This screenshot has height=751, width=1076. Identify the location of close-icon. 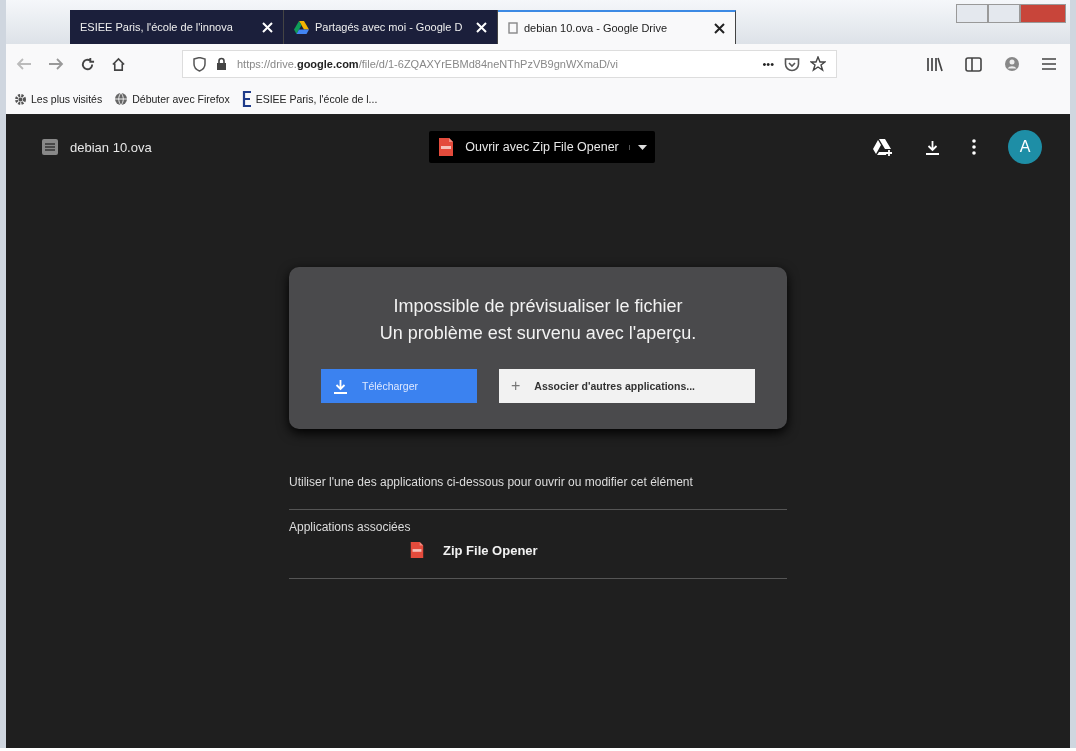
(719, 28).